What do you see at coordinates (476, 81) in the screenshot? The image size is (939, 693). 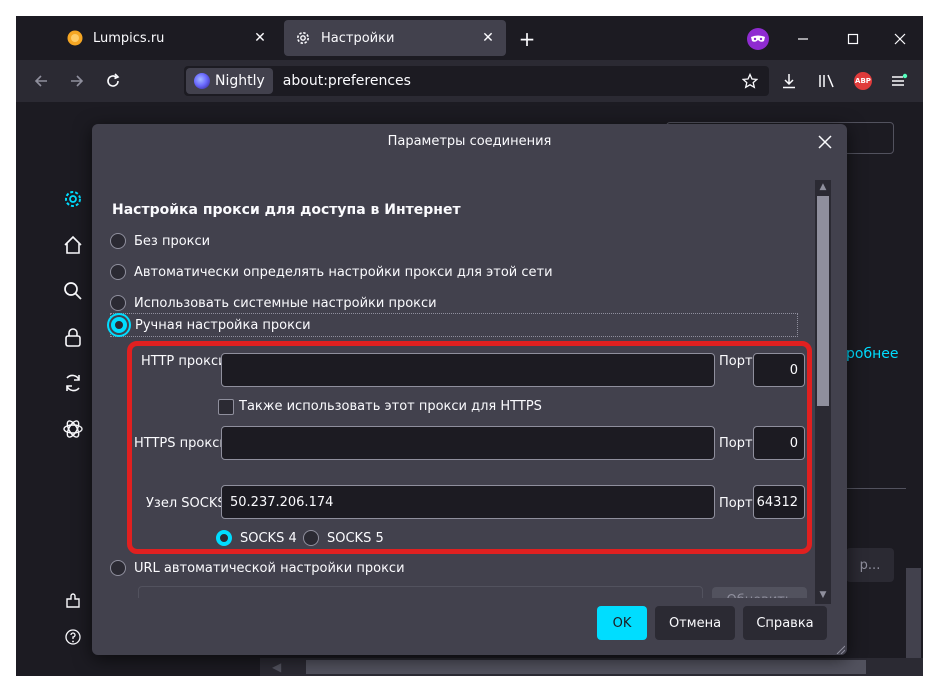 I see `url-bar: Nightly about:preferences` at bounding box center [476, 81].